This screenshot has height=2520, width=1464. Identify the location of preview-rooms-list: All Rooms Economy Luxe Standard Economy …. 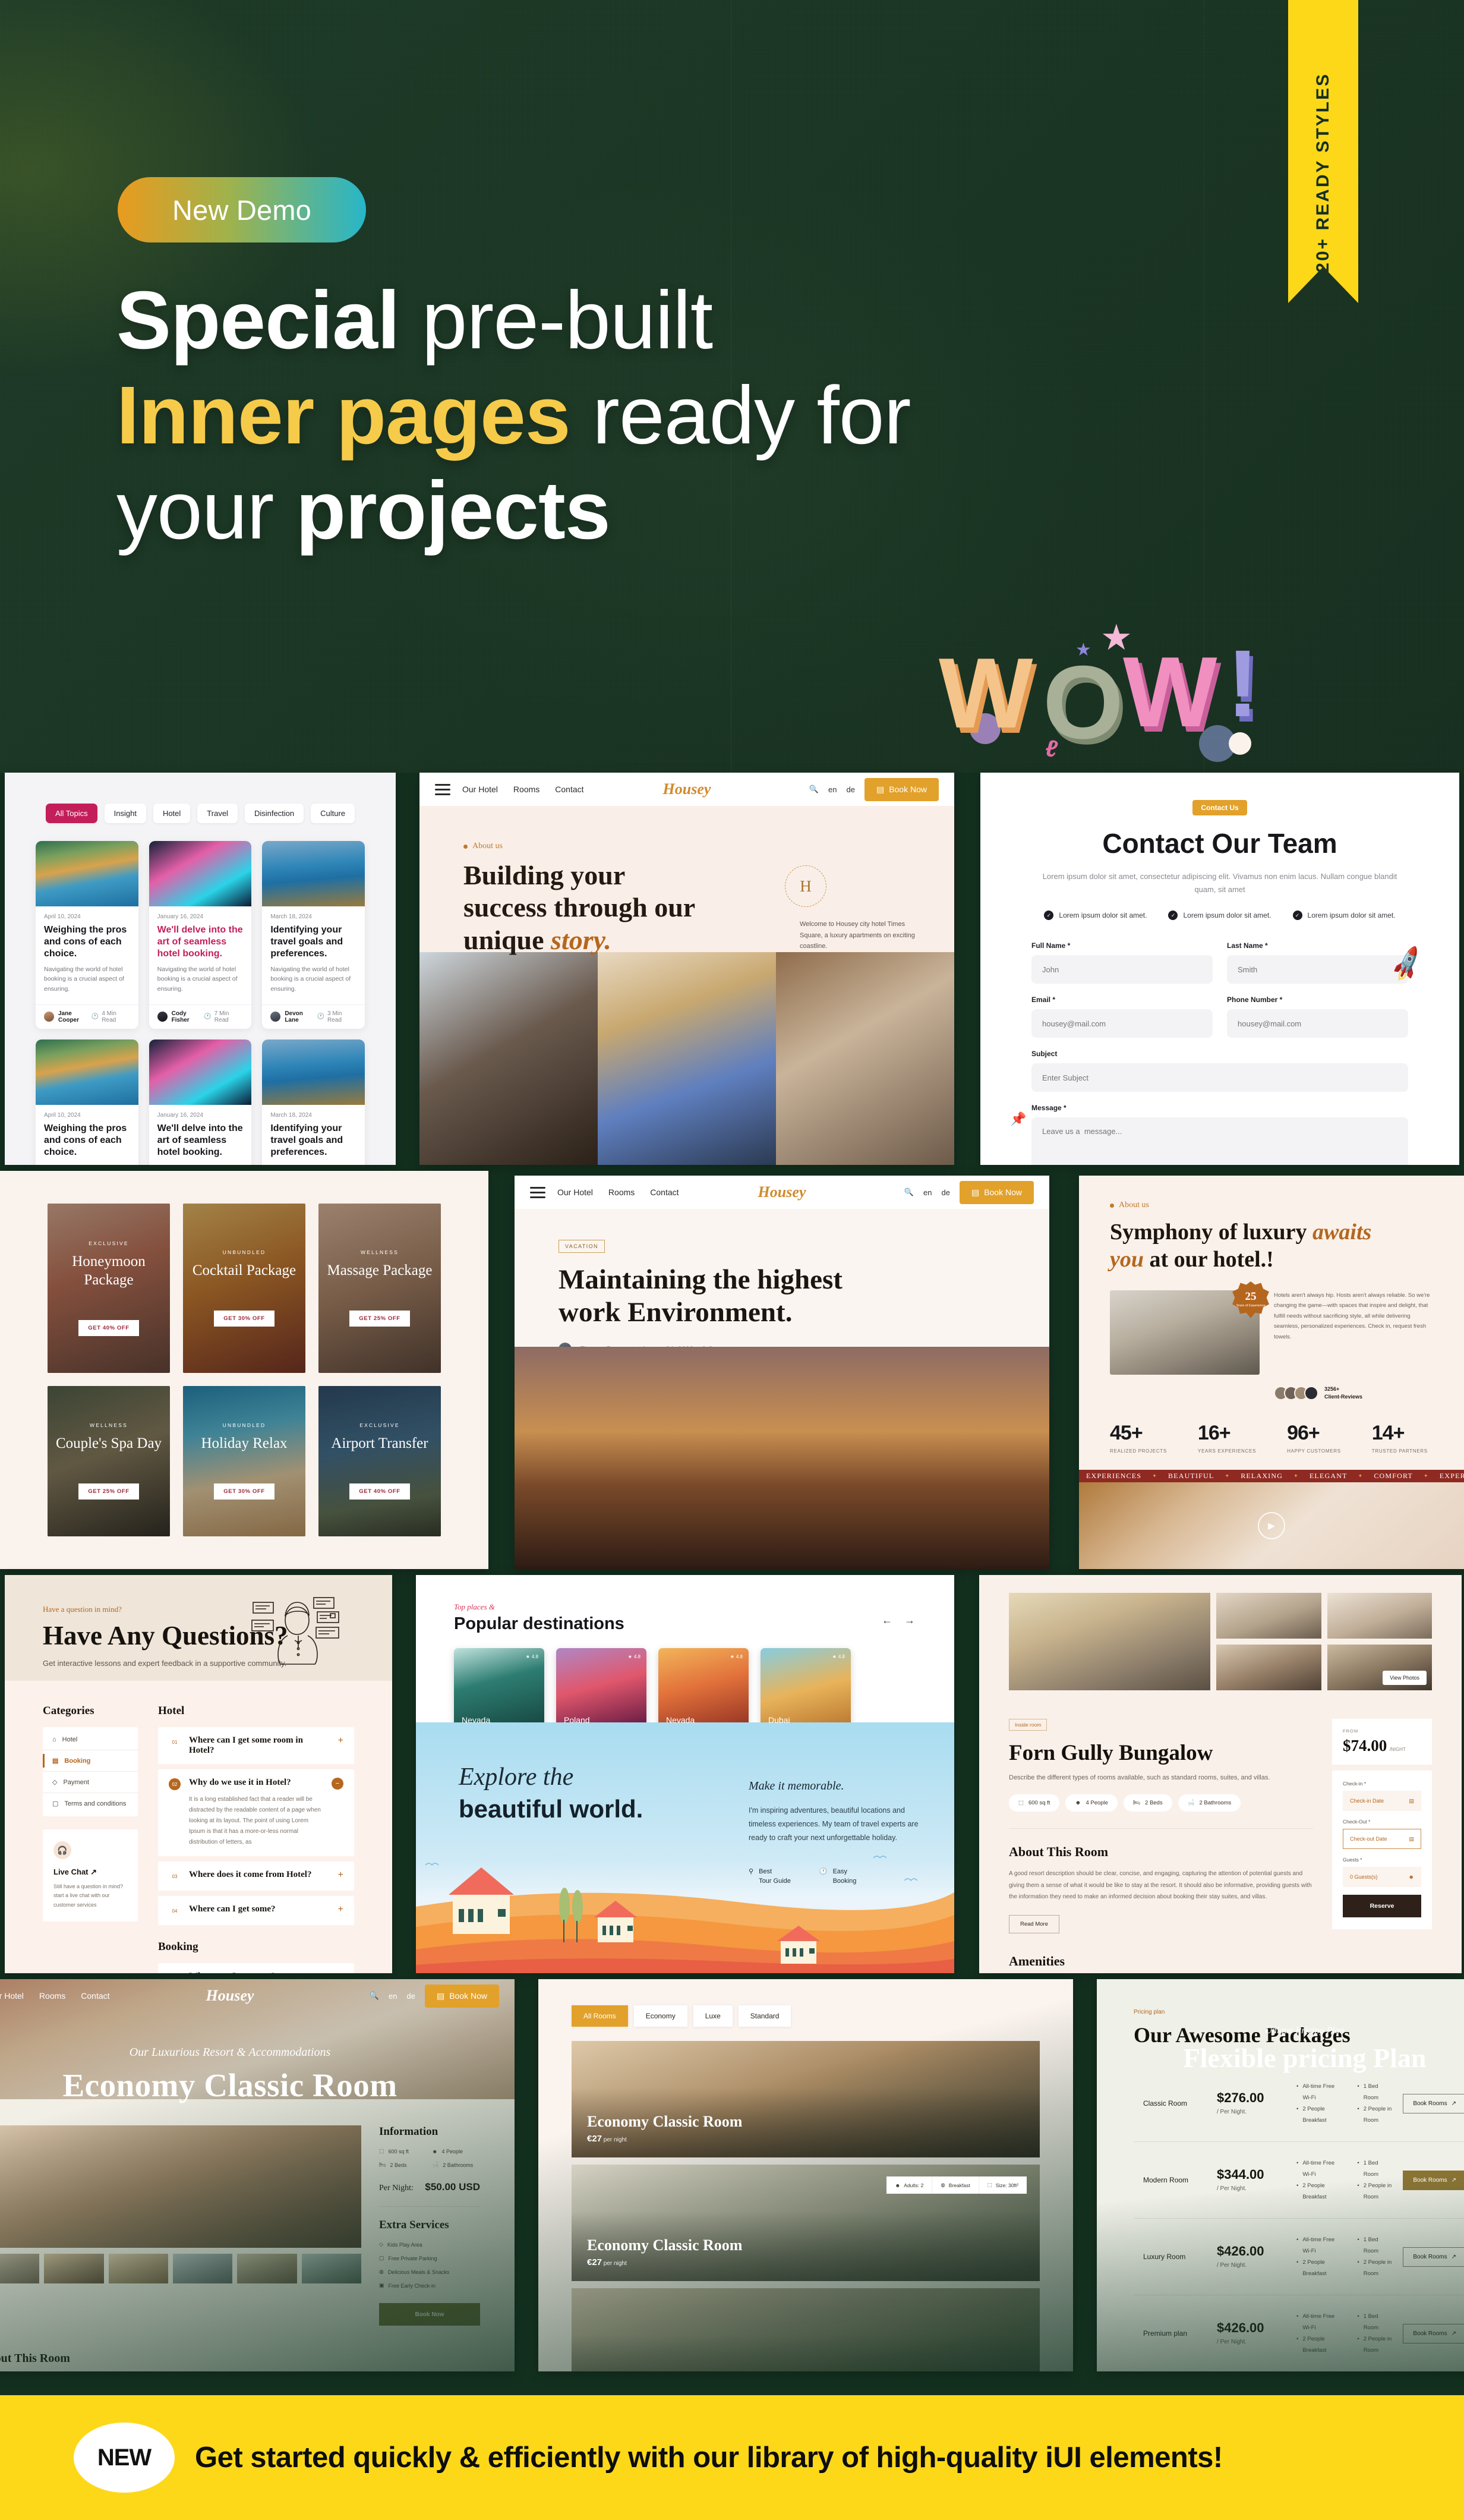
(805, 2175).